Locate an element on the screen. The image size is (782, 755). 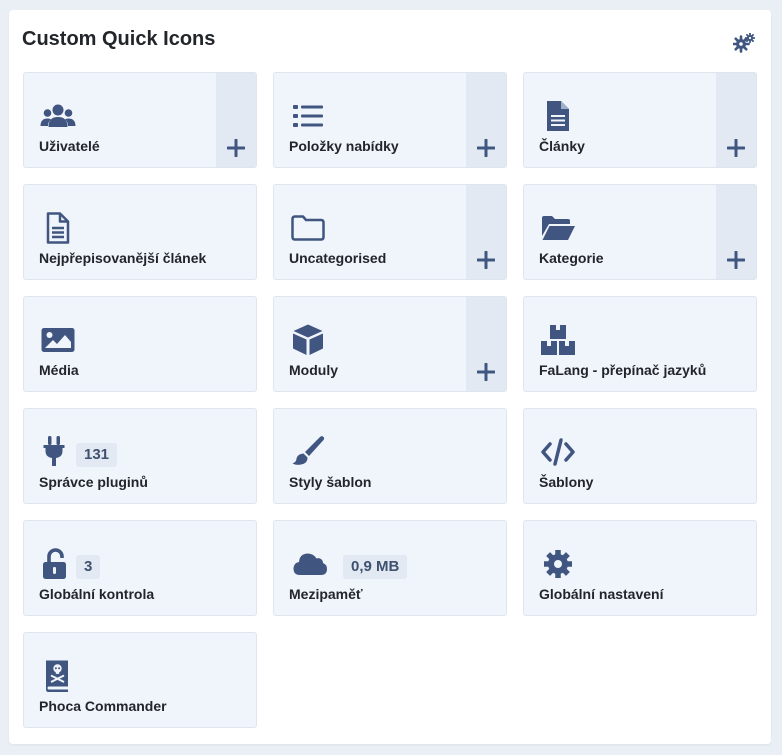
cache-size-badge: 0,9 MB is located at coordinates (375, 567).